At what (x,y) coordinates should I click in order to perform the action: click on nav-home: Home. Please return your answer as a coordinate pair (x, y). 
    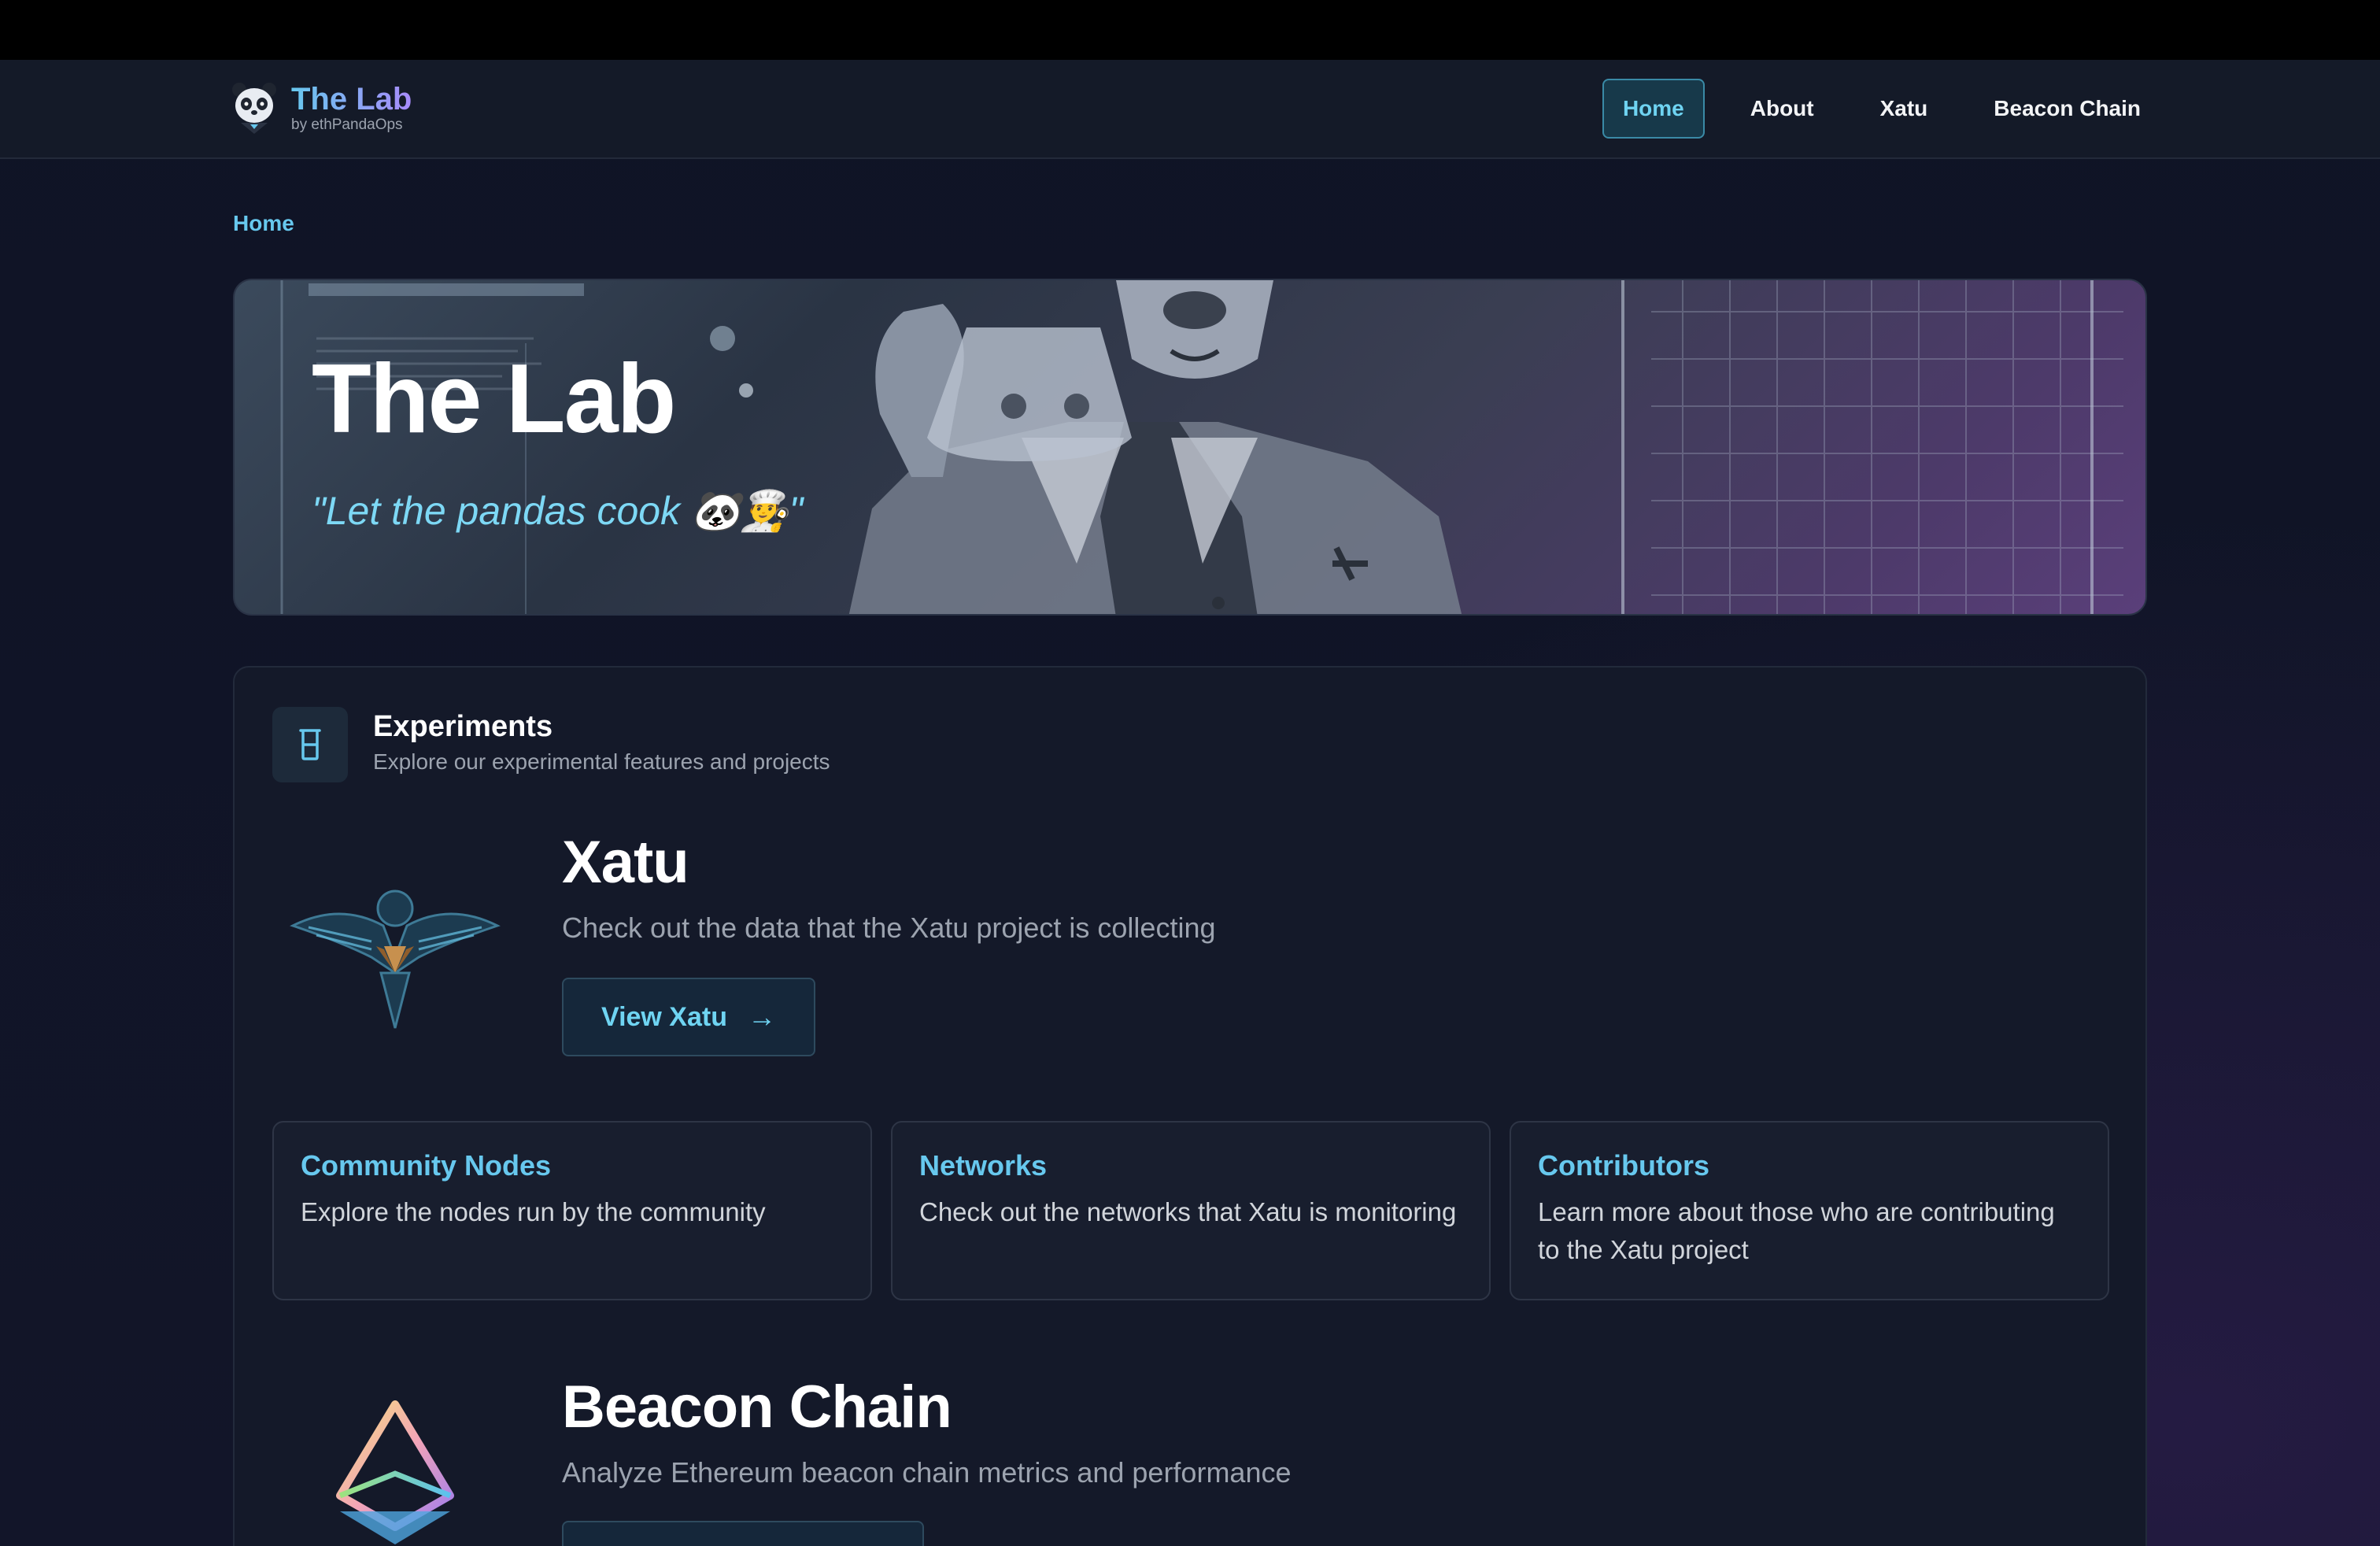
    Looking at the image, I should click on (1654, 109).